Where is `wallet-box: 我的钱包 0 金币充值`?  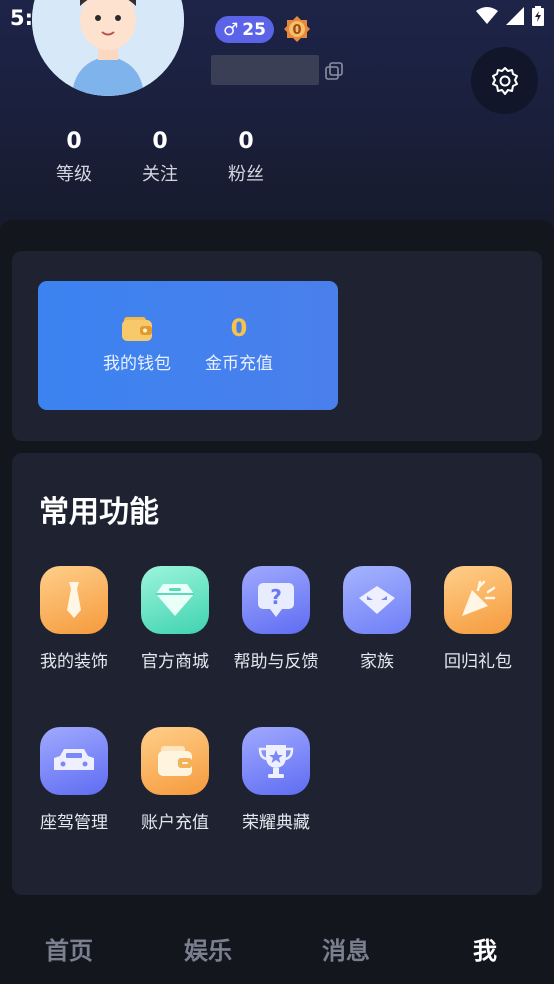 wallet-box: 我的钱包 0 金币充值 is located at coordinates (188, 345).